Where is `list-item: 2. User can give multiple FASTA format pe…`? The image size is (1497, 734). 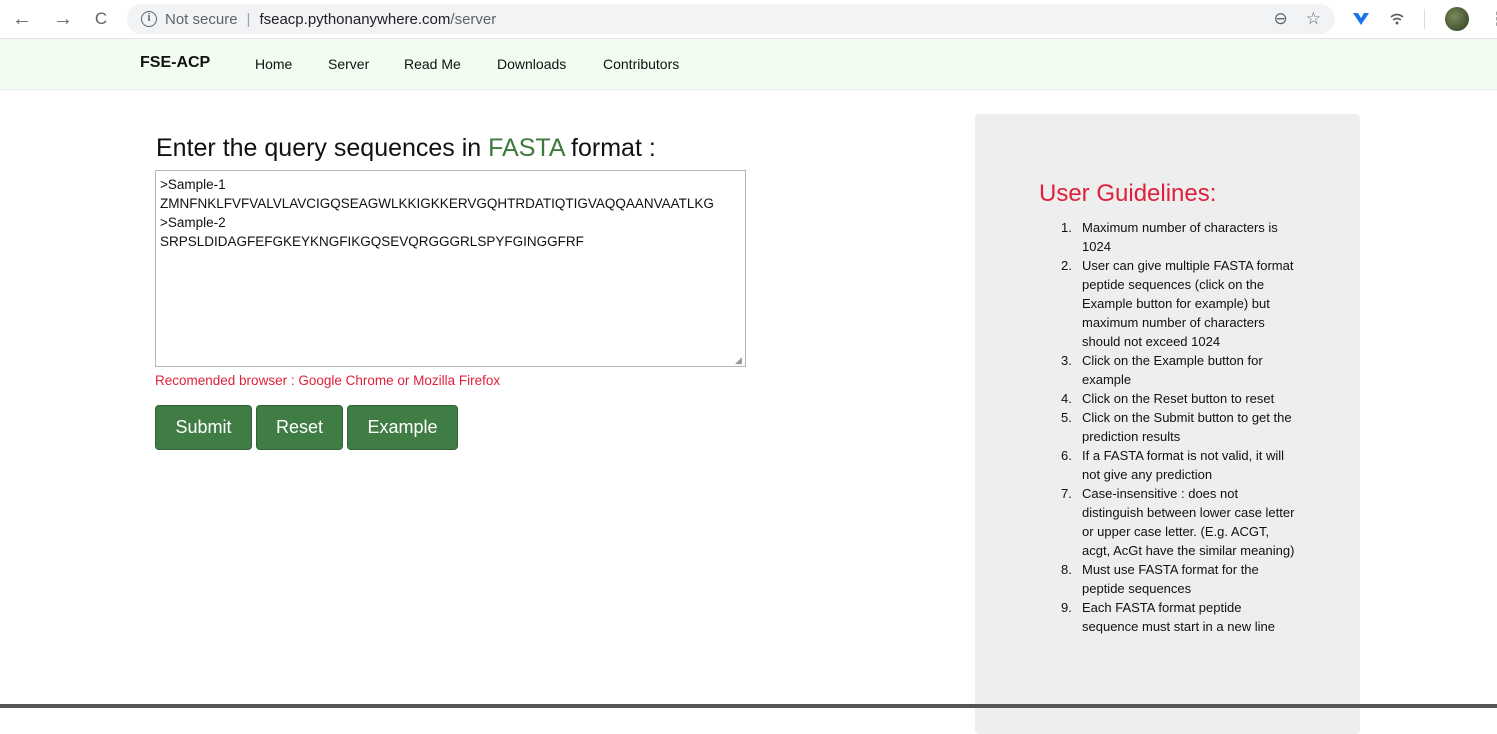 list-item: 2. User can give multiple FASTA format pe… is located at coordinates (1177, 303).